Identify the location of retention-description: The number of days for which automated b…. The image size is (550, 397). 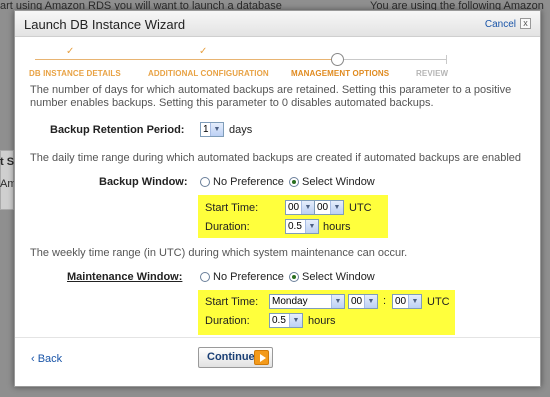
(271, 96).